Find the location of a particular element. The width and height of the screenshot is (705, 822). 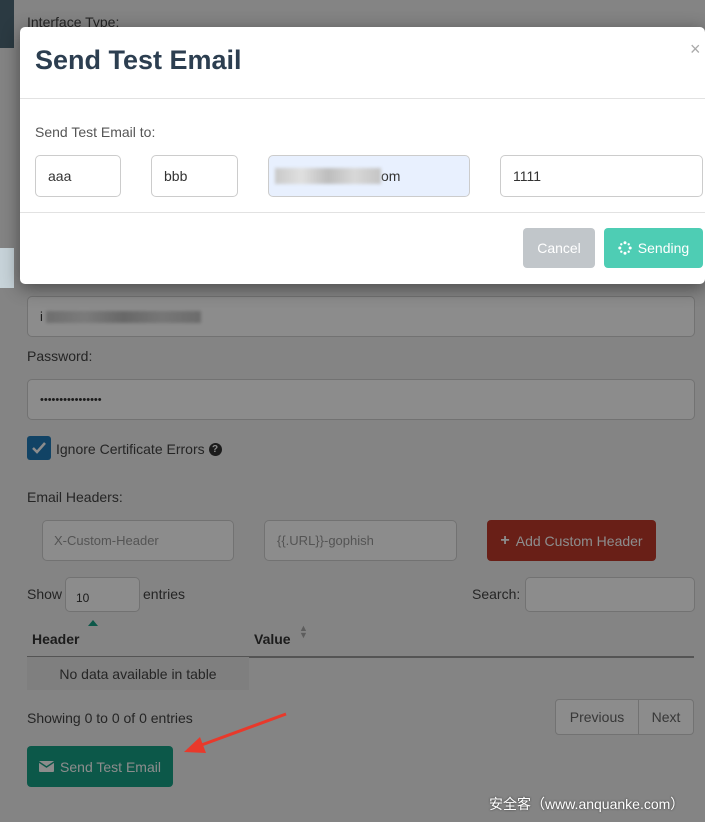

position-input: 1111 is located at coordinates (601, 176).